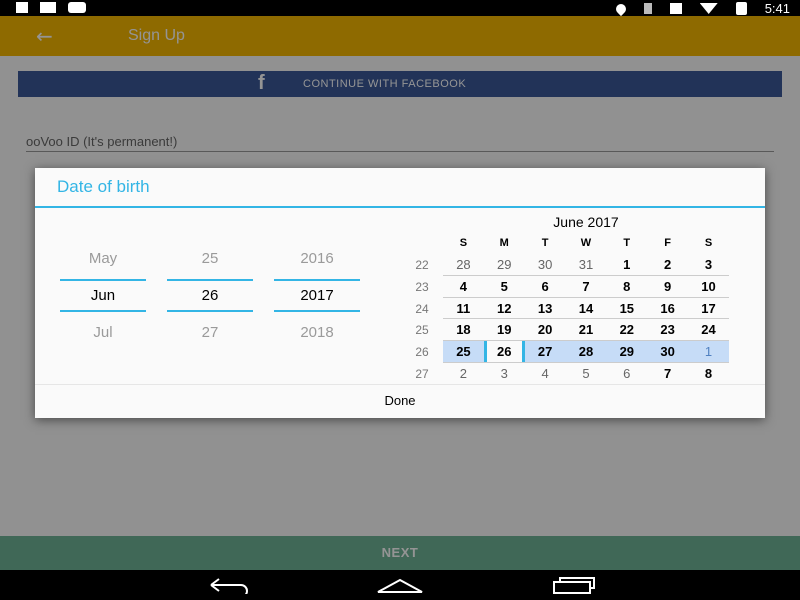 Image resolution: width=800 pixels, height=600 pixels. Describe the element at coordinates (103, 332) in the screenshot. I see `month-next: Jul` at that location.